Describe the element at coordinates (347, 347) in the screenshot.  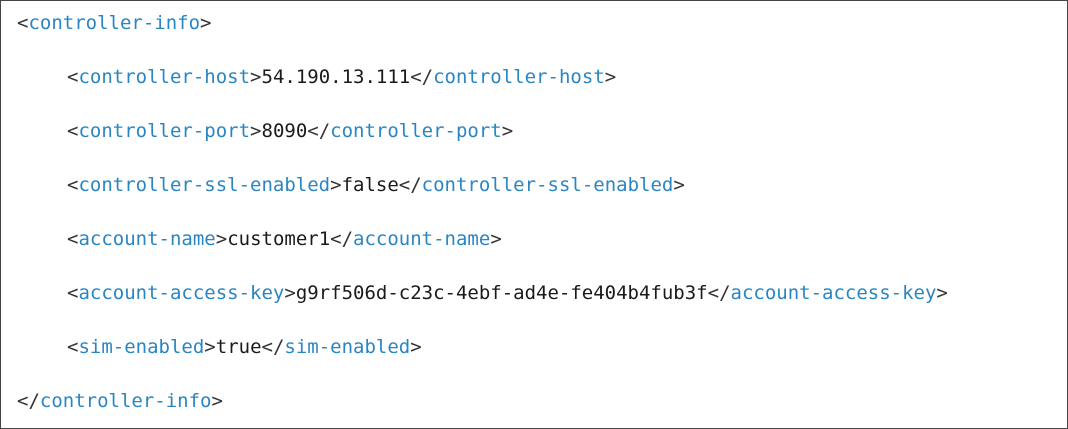
I see `element-close-tag: sim-enabled` at that location.